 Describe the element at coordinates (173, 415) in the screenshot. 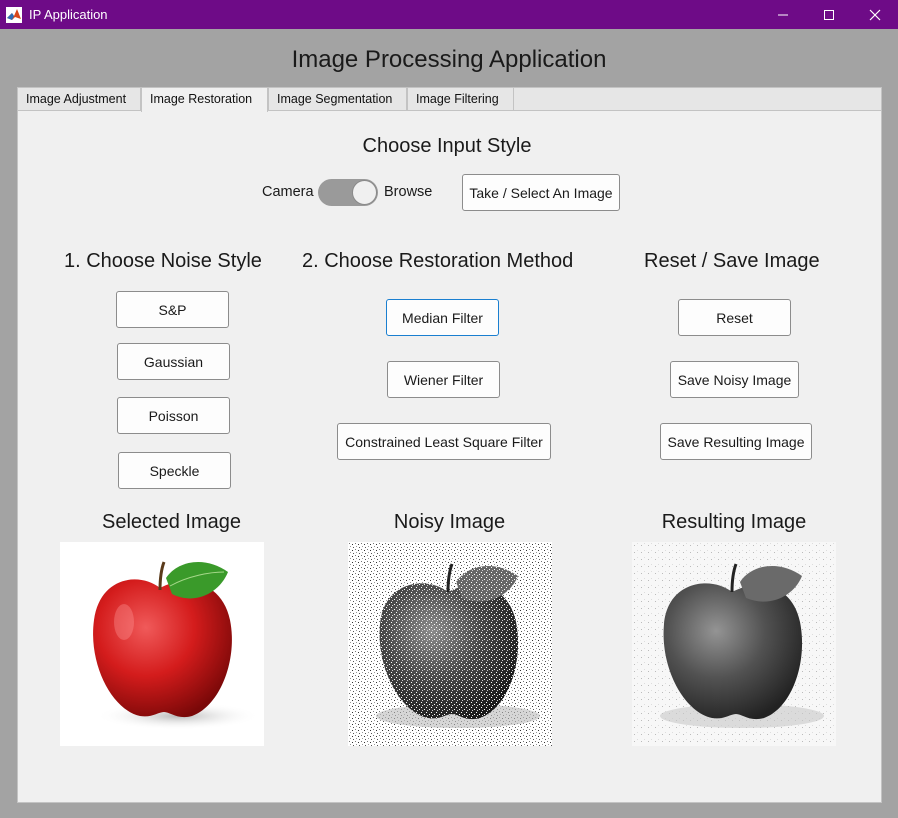

I see `poisson-noise-button: Poisson` at that location.